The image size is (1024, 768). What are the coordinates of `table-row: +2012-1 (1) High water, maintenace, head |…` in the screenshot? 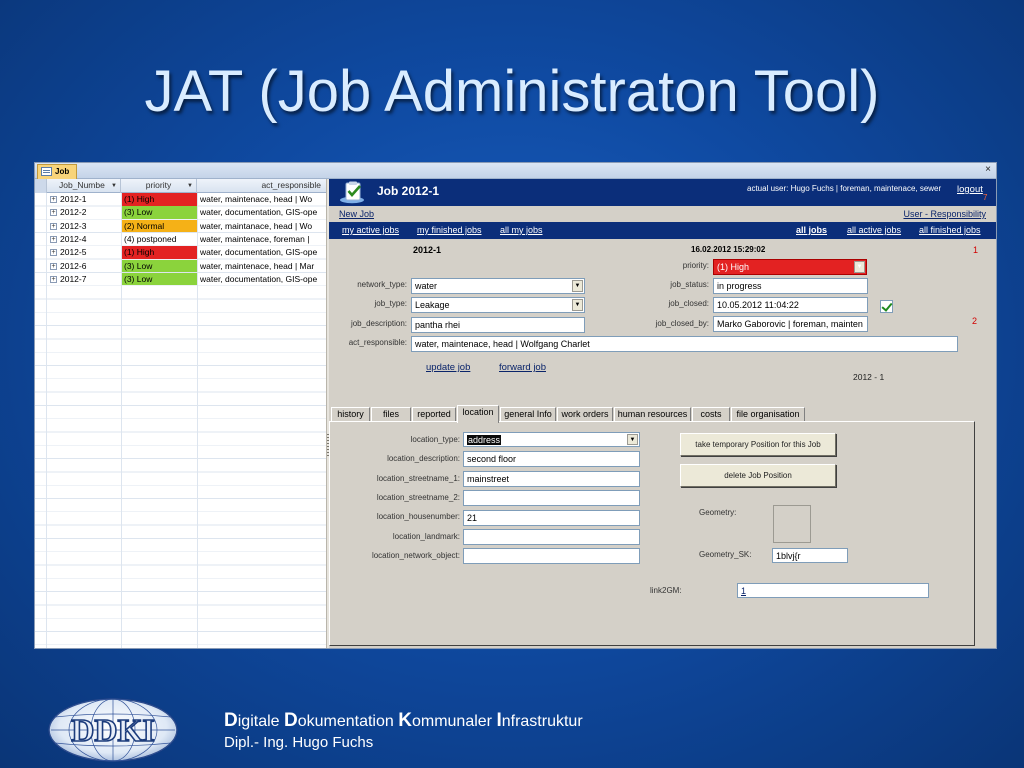 It's located at (180, 199).